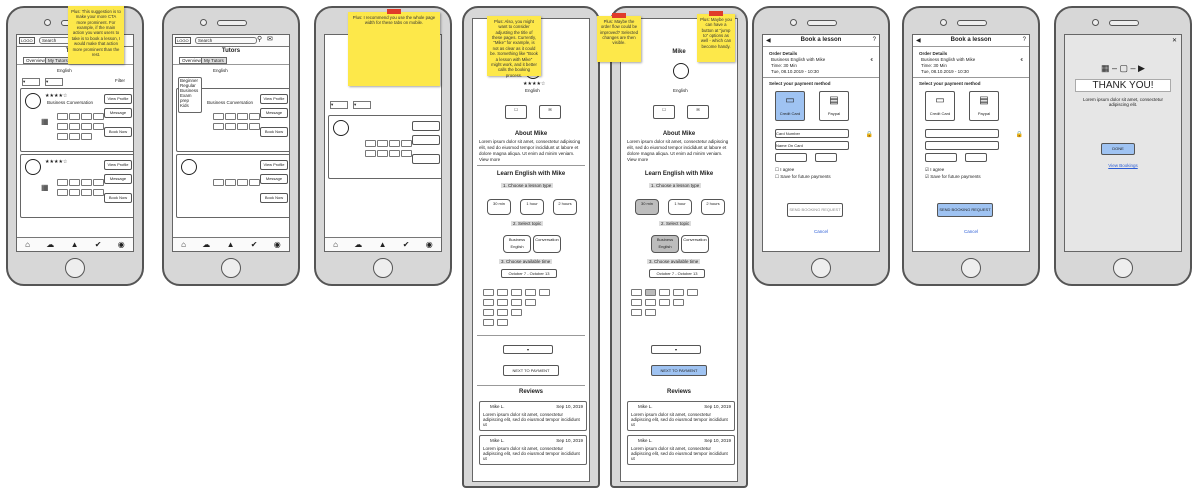 Image resolution: width=1200 pixels, height=496 pixels. Describe the element at coordinates (120, 80) in the screenshot. I see `filter-link: Filter` at that location.